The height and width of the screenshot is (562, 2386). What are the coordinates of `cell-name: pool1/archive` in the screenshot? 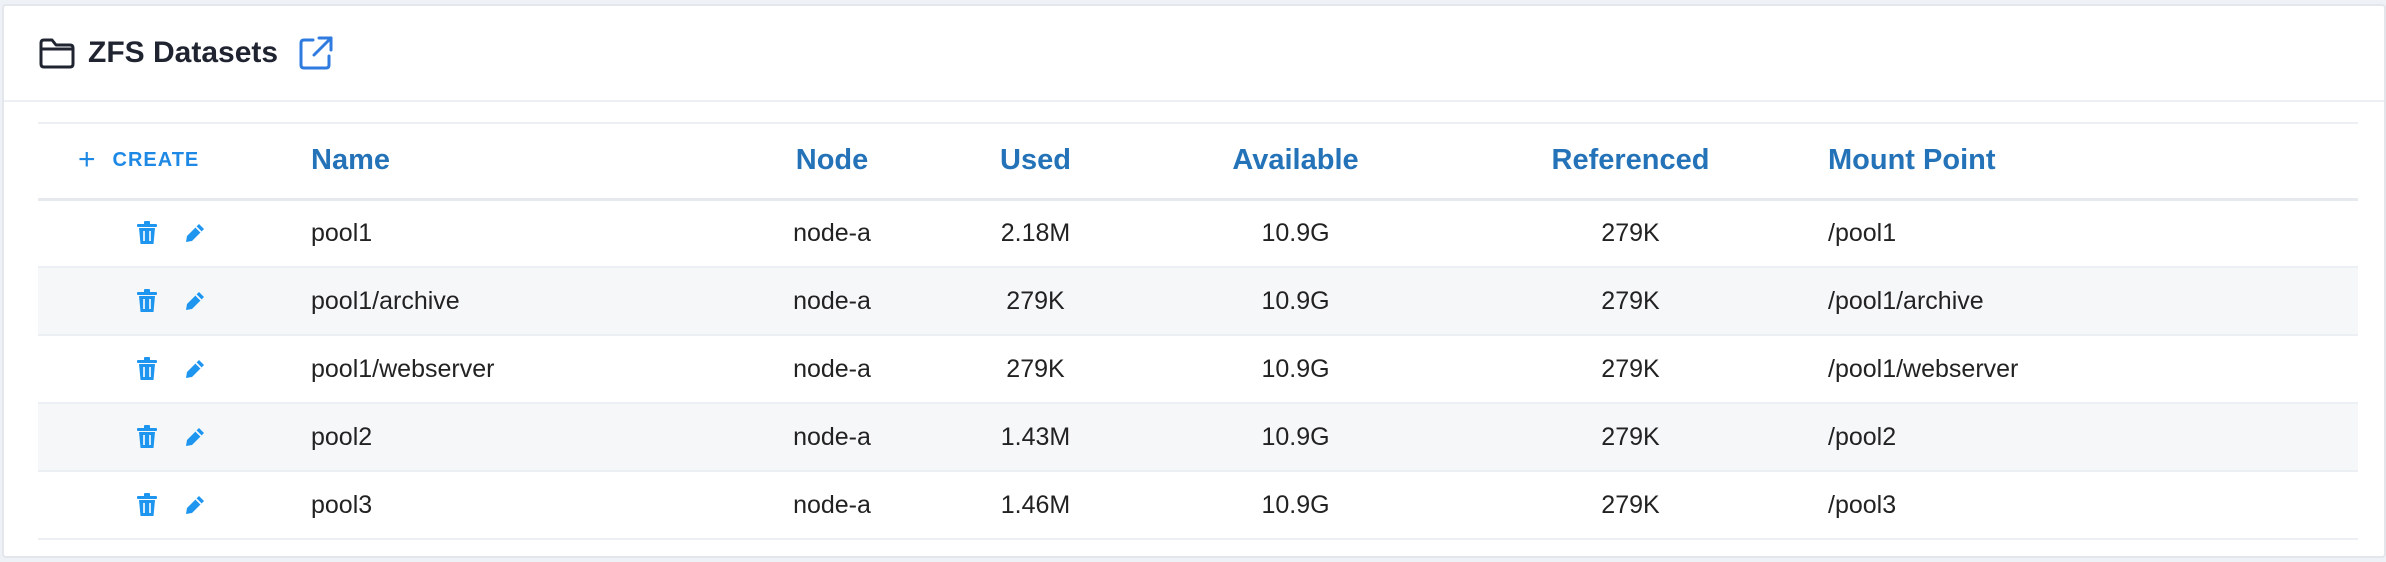 It's located at (385, 300).